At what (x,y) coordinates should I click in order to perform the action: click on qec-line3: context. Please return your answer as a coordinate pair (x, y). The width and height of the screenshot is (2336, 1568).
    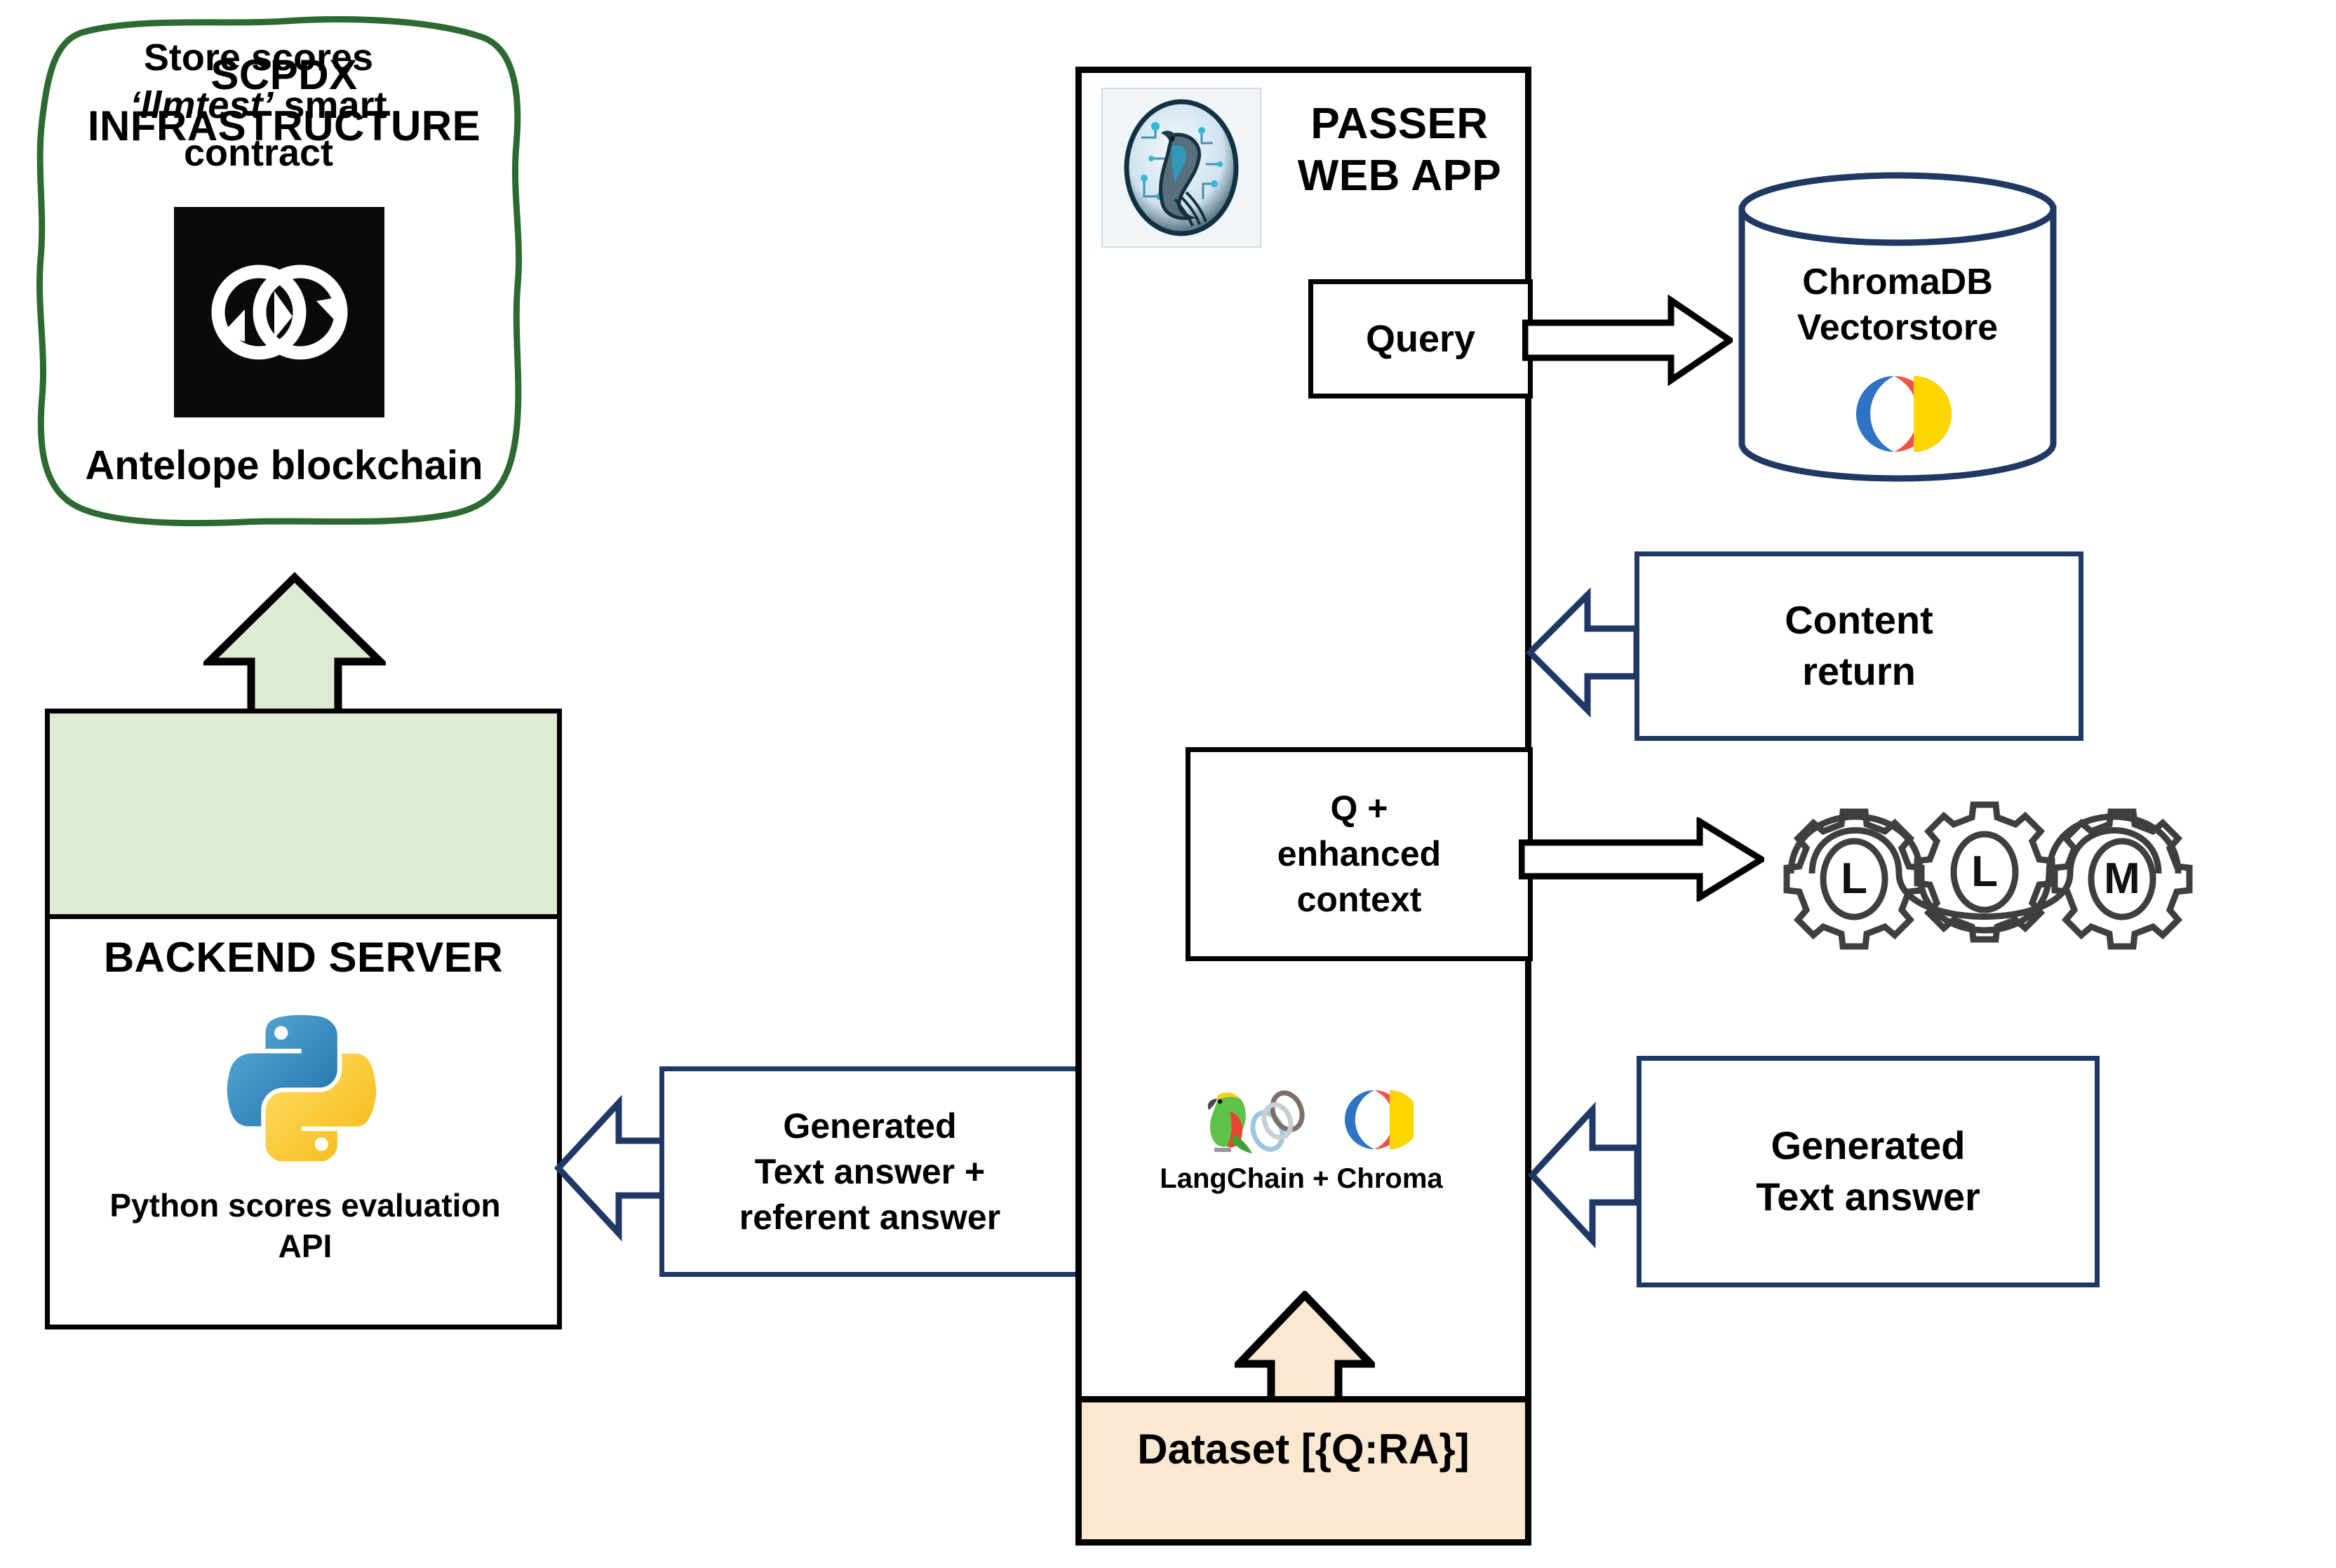
    Looking at the image, I should click on (1359, 900).